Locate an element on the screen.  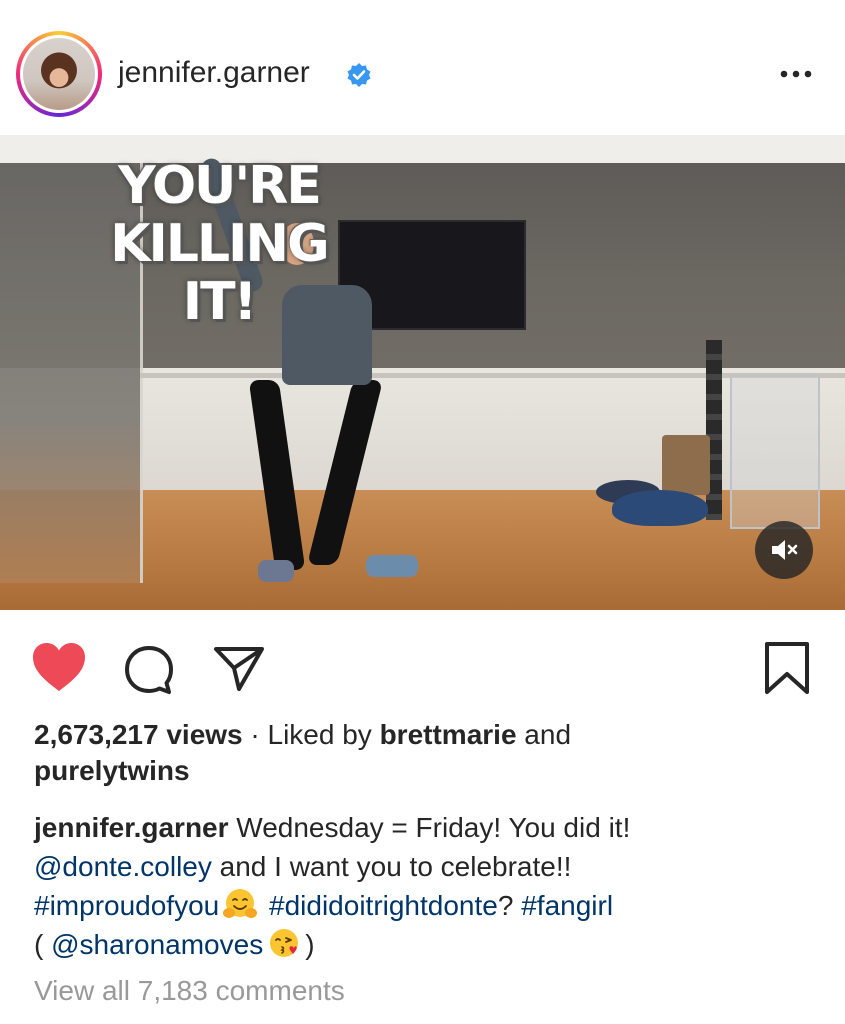
avatar-frame is located at coordinates (59, 74).